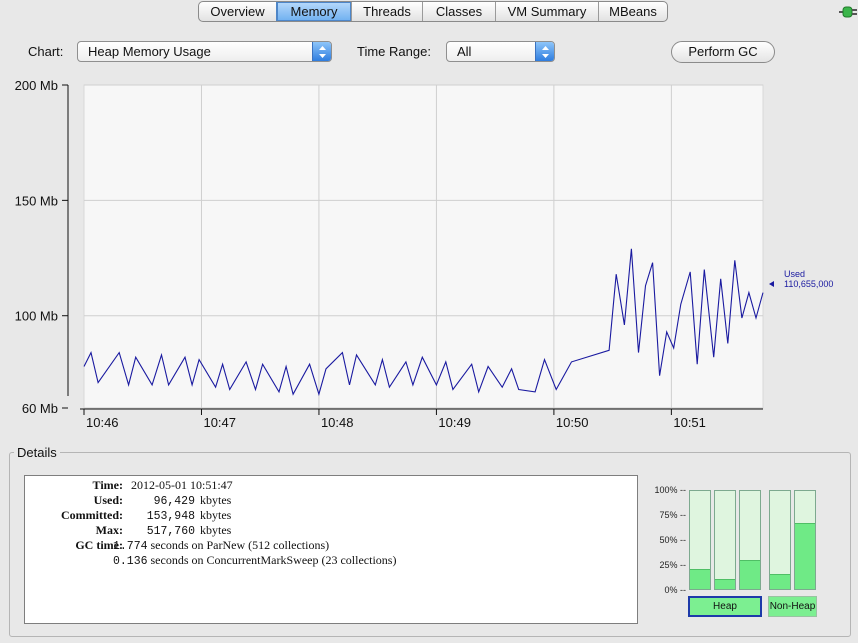 The image size is (858, 643). I want to click on gc-parnew-value: 1.774, so click(130, 546).